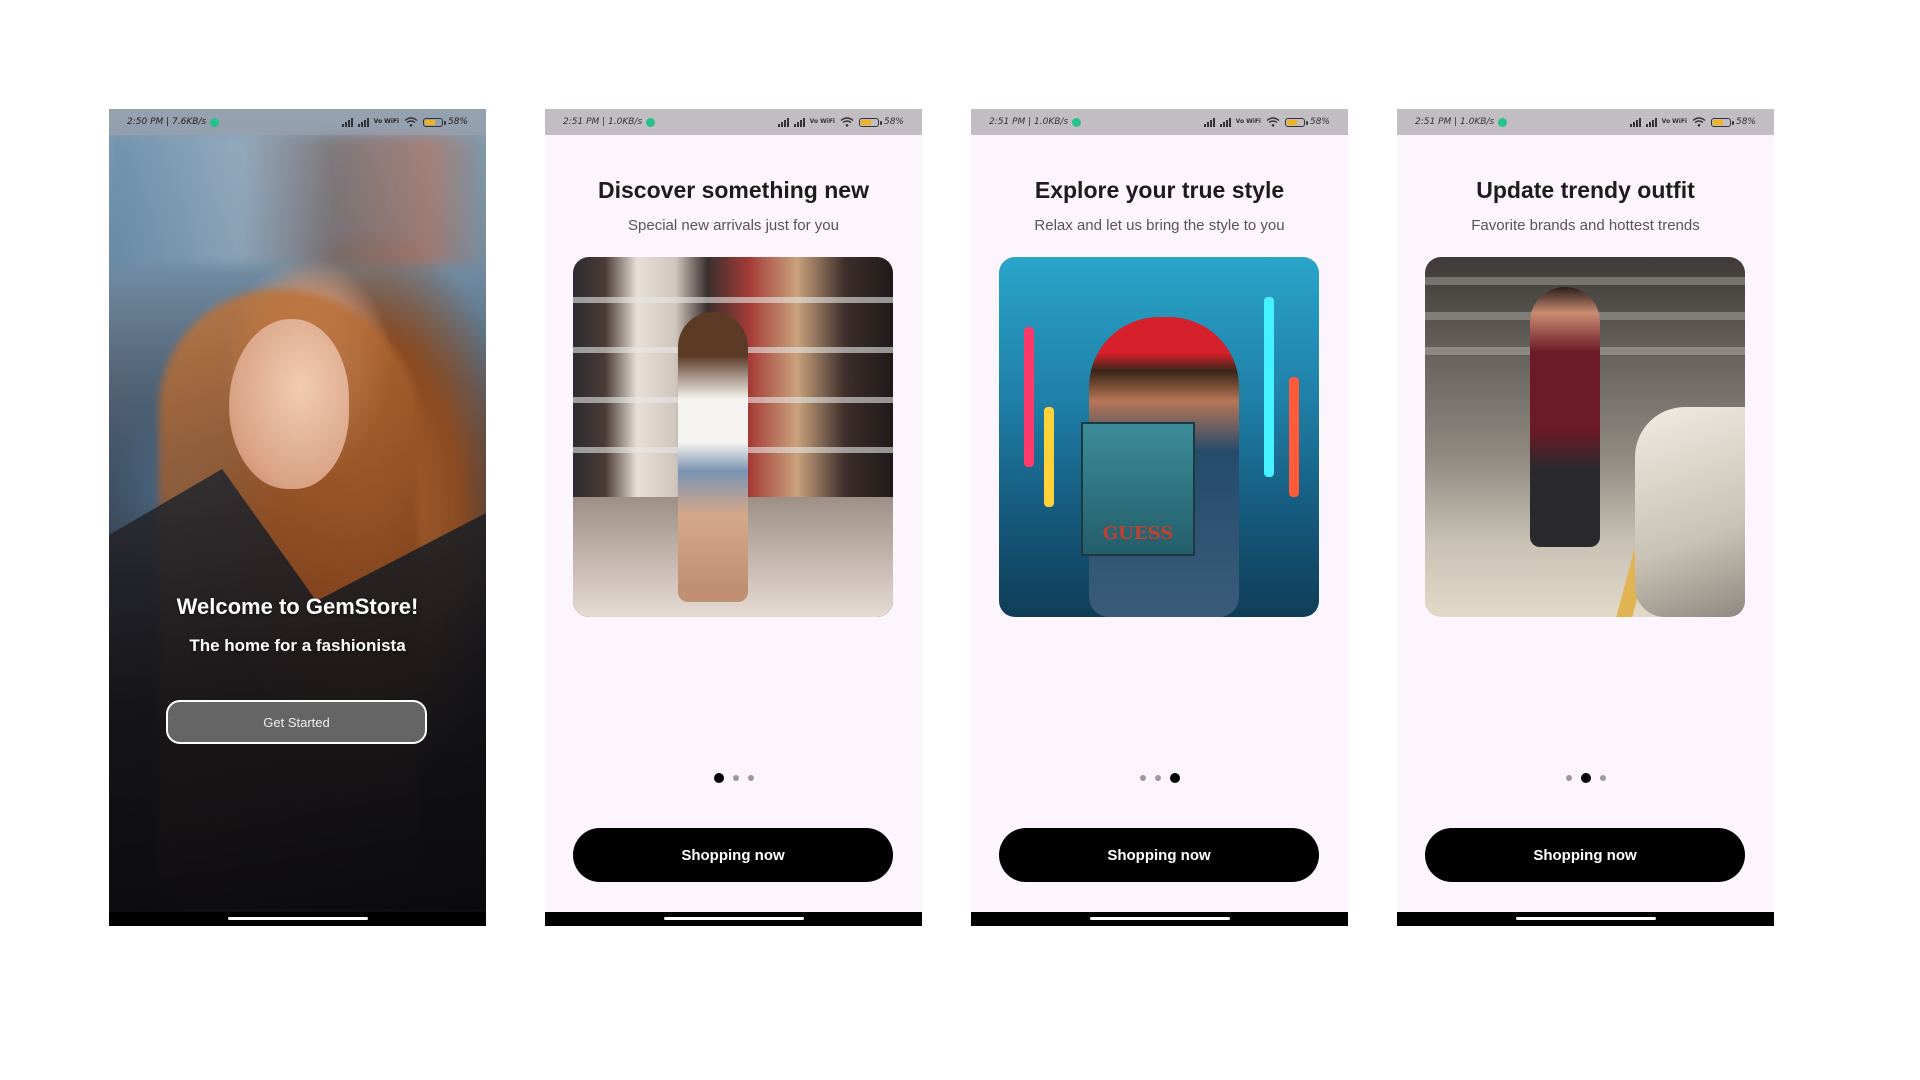 This screenshot has width=1920, height=1080. What do you see at coordinates (297, 606) in the screenshot?
I see `welcome-title: Welcome to GemStore!` at bounding box center [297, 606].